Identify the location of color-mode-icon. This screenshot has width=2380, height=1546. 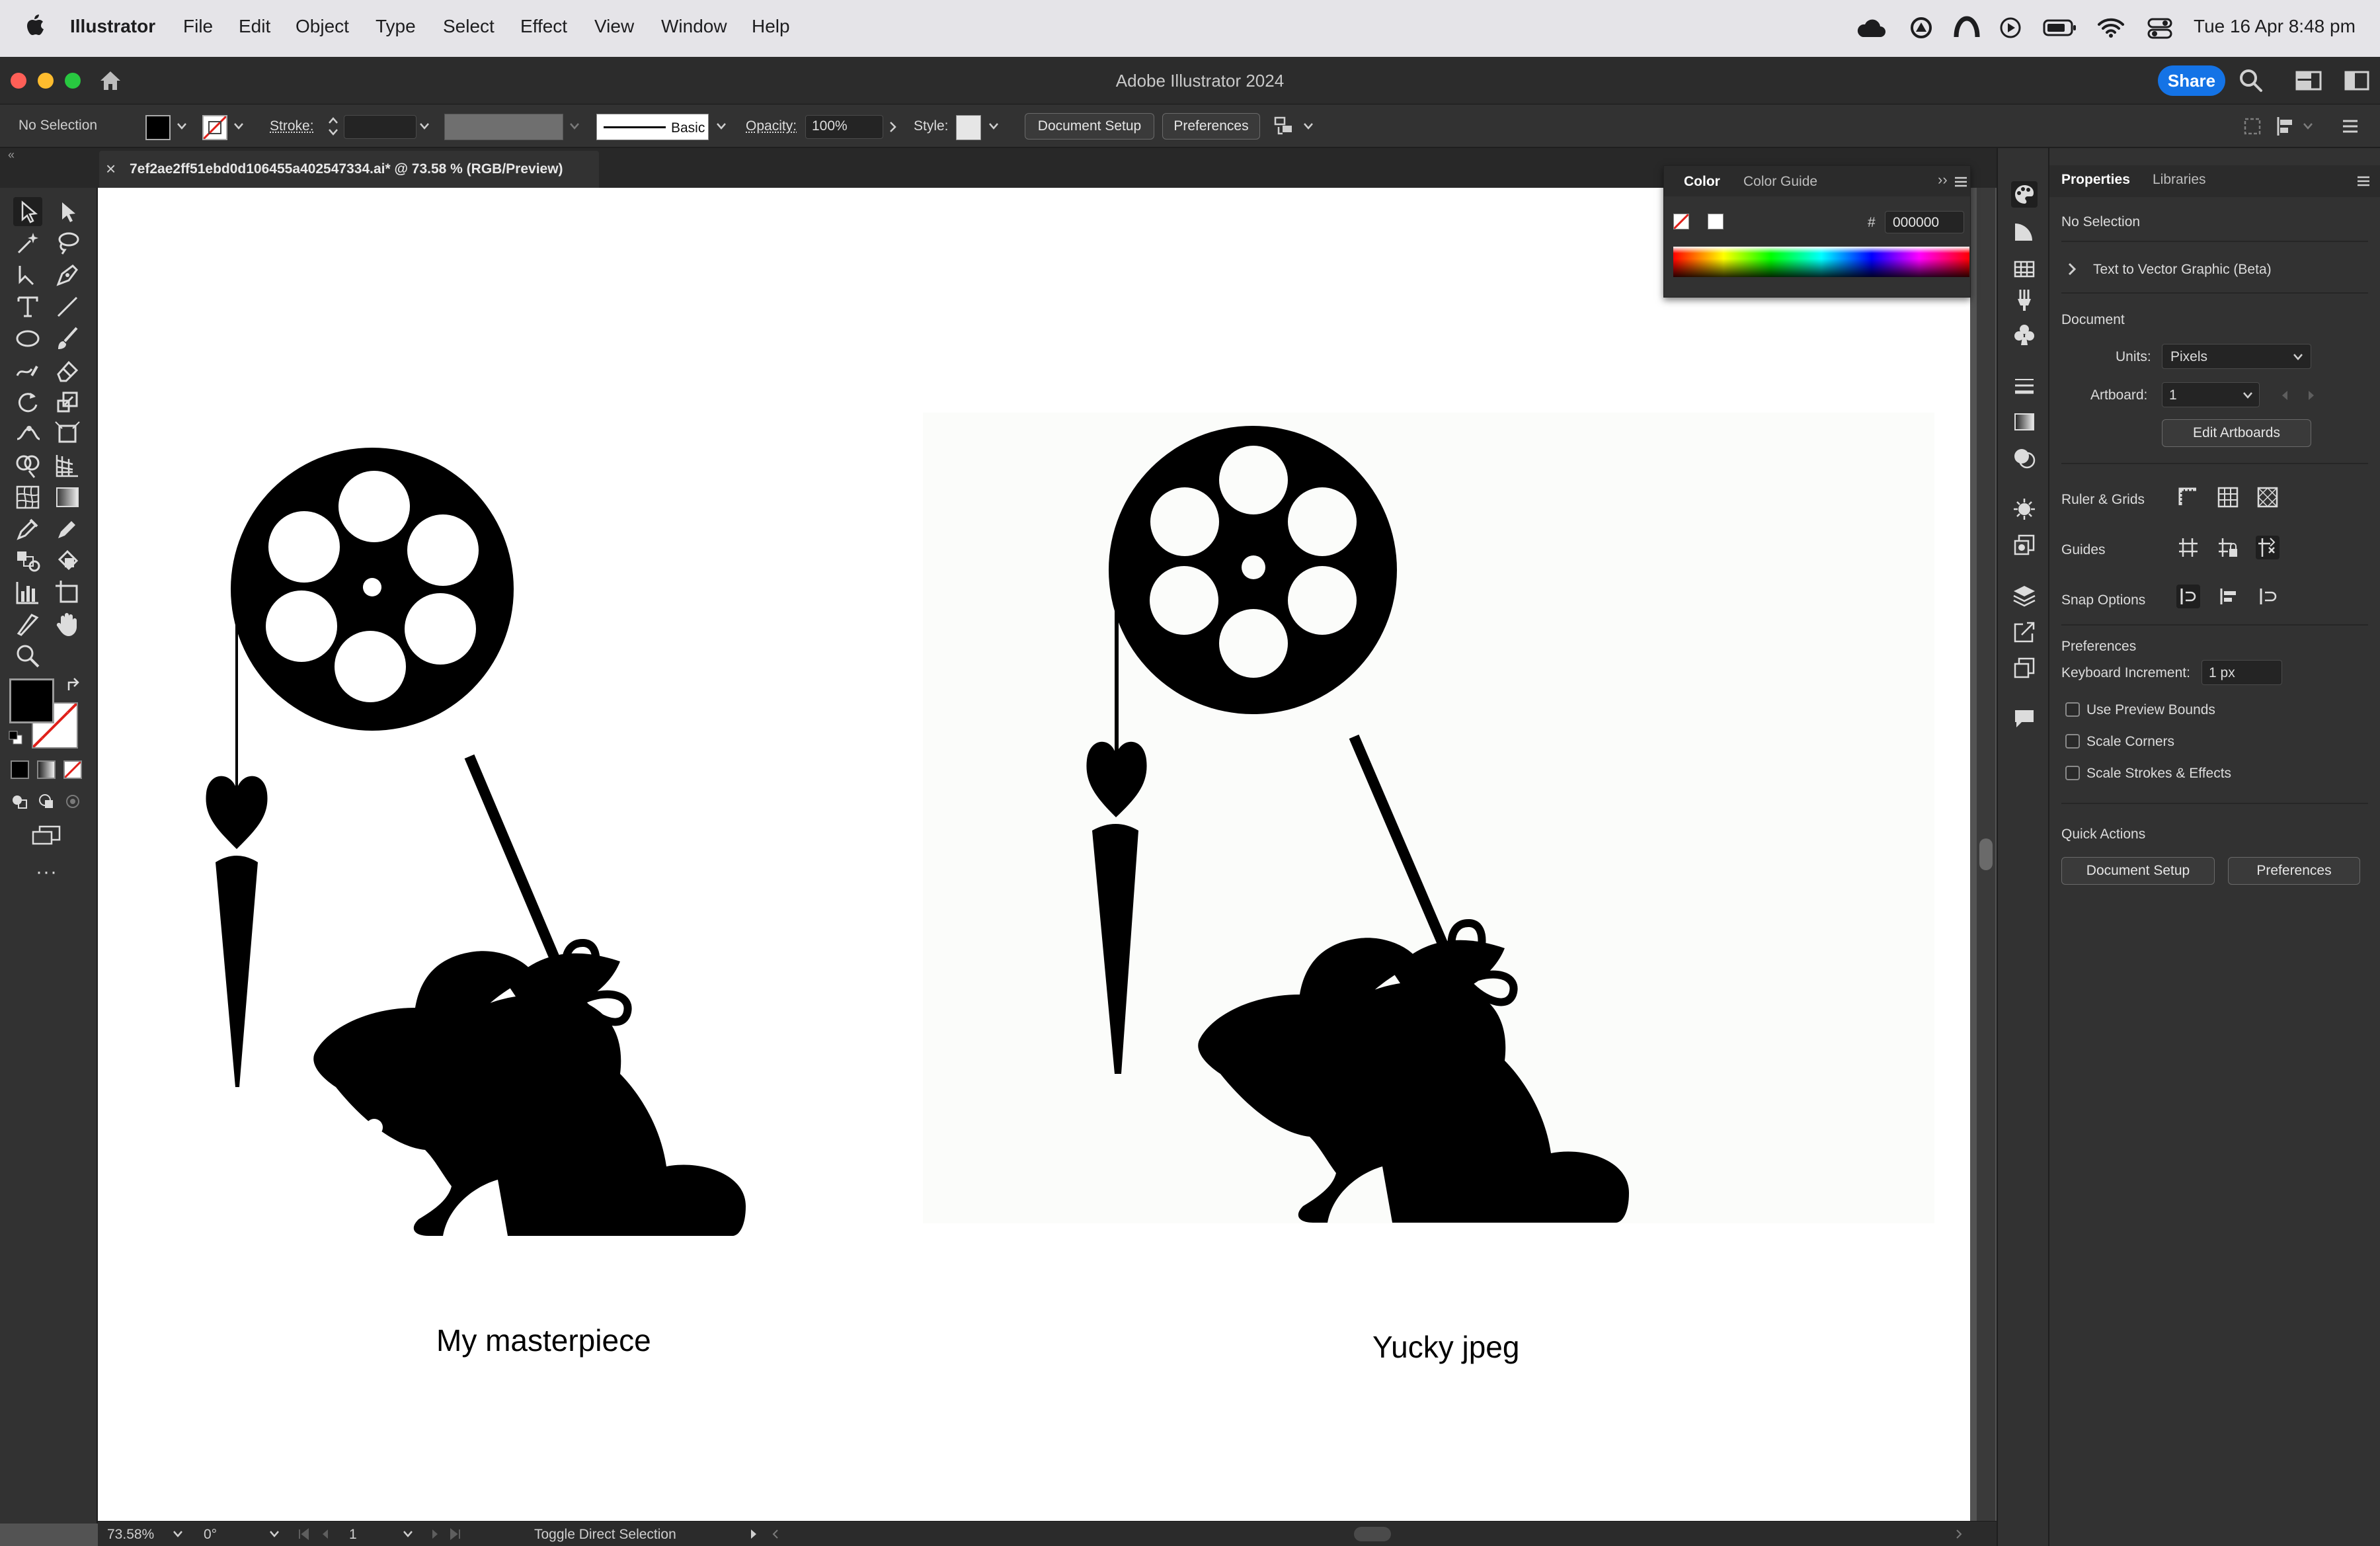
(20, 769).